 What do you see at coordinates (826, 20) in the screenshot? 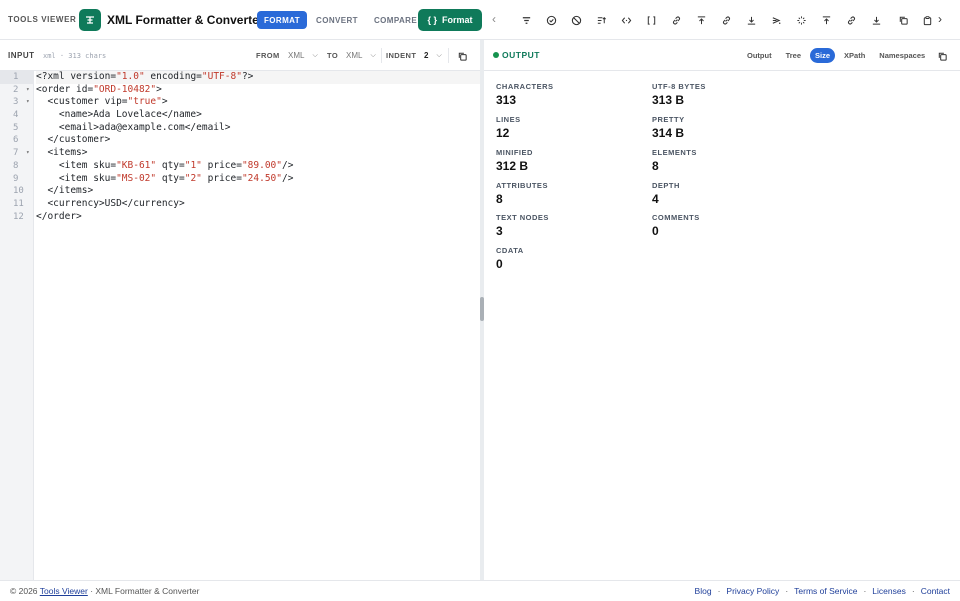
I see `upload-alt-icon` at bounding box center [826, 20].